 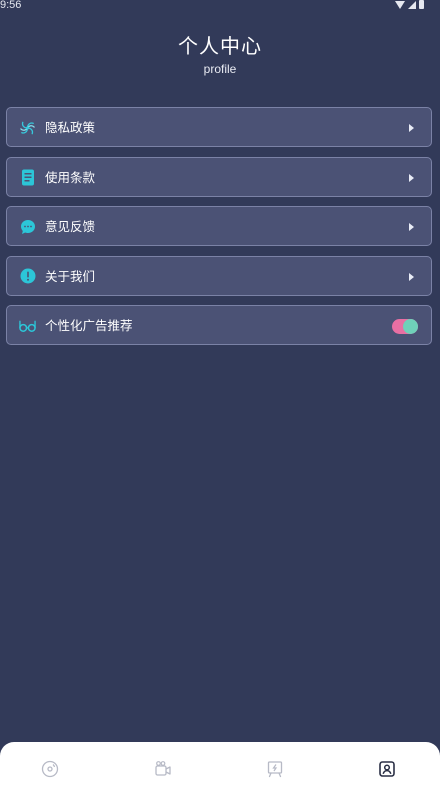 I want to click on status-time: 9:56, so click(x=11, y=5).